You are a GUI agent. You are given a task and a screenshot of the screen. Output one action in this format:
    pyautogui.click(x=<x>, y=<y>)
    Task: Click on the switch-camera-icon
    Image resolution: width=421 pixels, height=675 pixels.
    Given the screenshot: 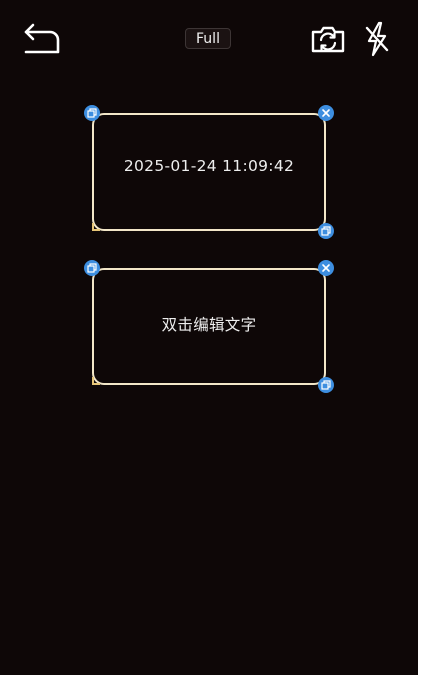 What is the action you would take?
    pyautogui.click(x=328, y=39)
    